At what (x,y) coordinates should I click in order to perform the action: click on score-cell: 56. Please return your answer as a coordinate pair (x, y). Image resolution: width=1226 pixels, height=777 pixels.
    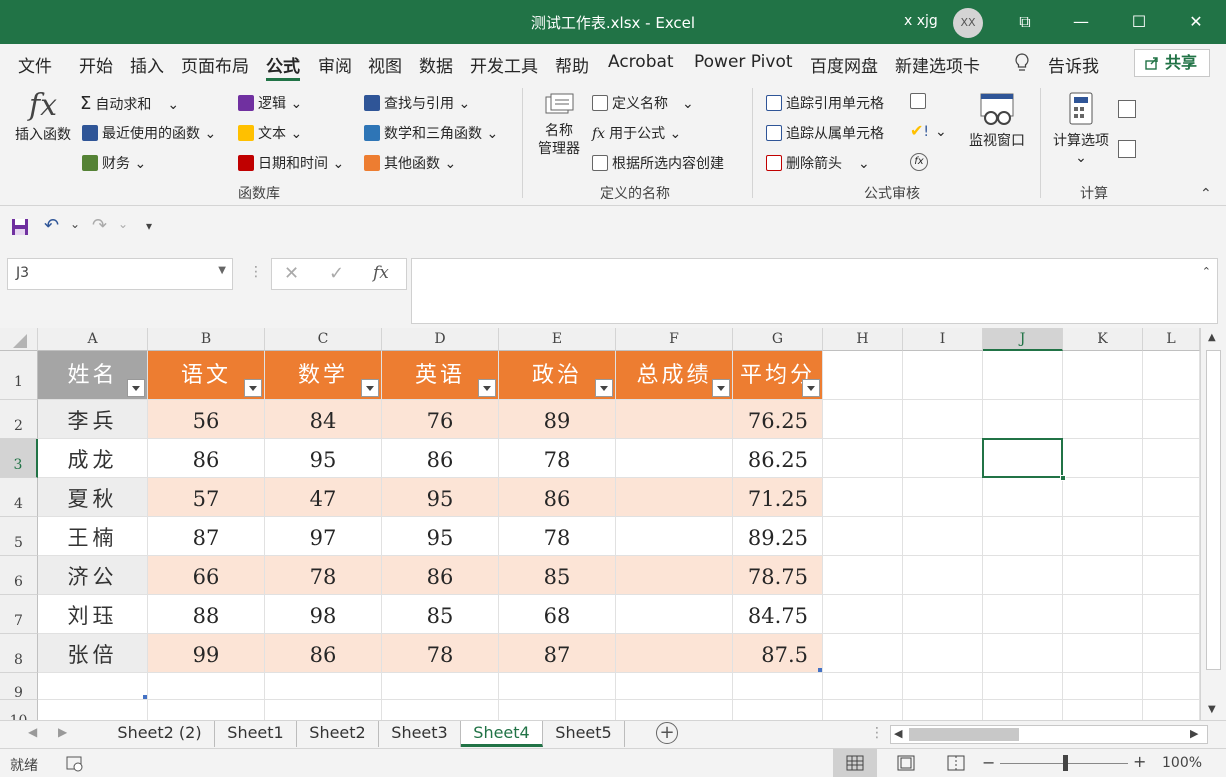
    Looking at the image, I should click on (206, 419).